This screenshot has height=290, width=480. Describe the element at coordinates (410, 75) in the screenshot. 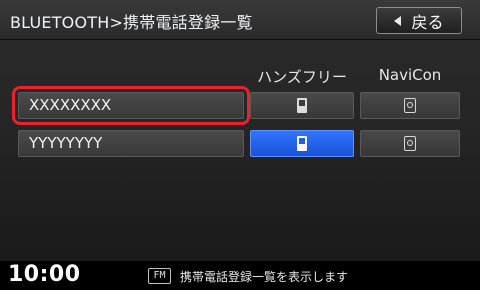

I see `column-header-navicon: NaviCon` at that location.